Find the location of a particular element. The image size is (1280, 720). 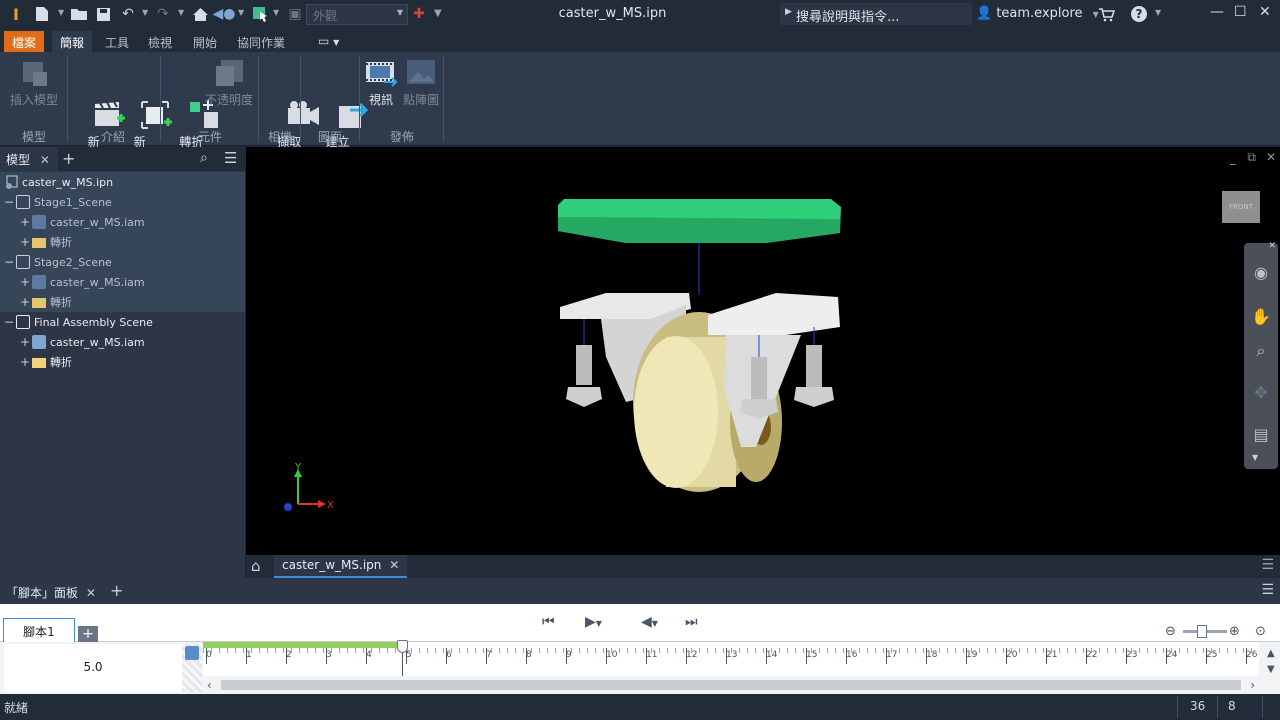

viewport-minimize-icon: _ is located at coordinates (1233, 158).